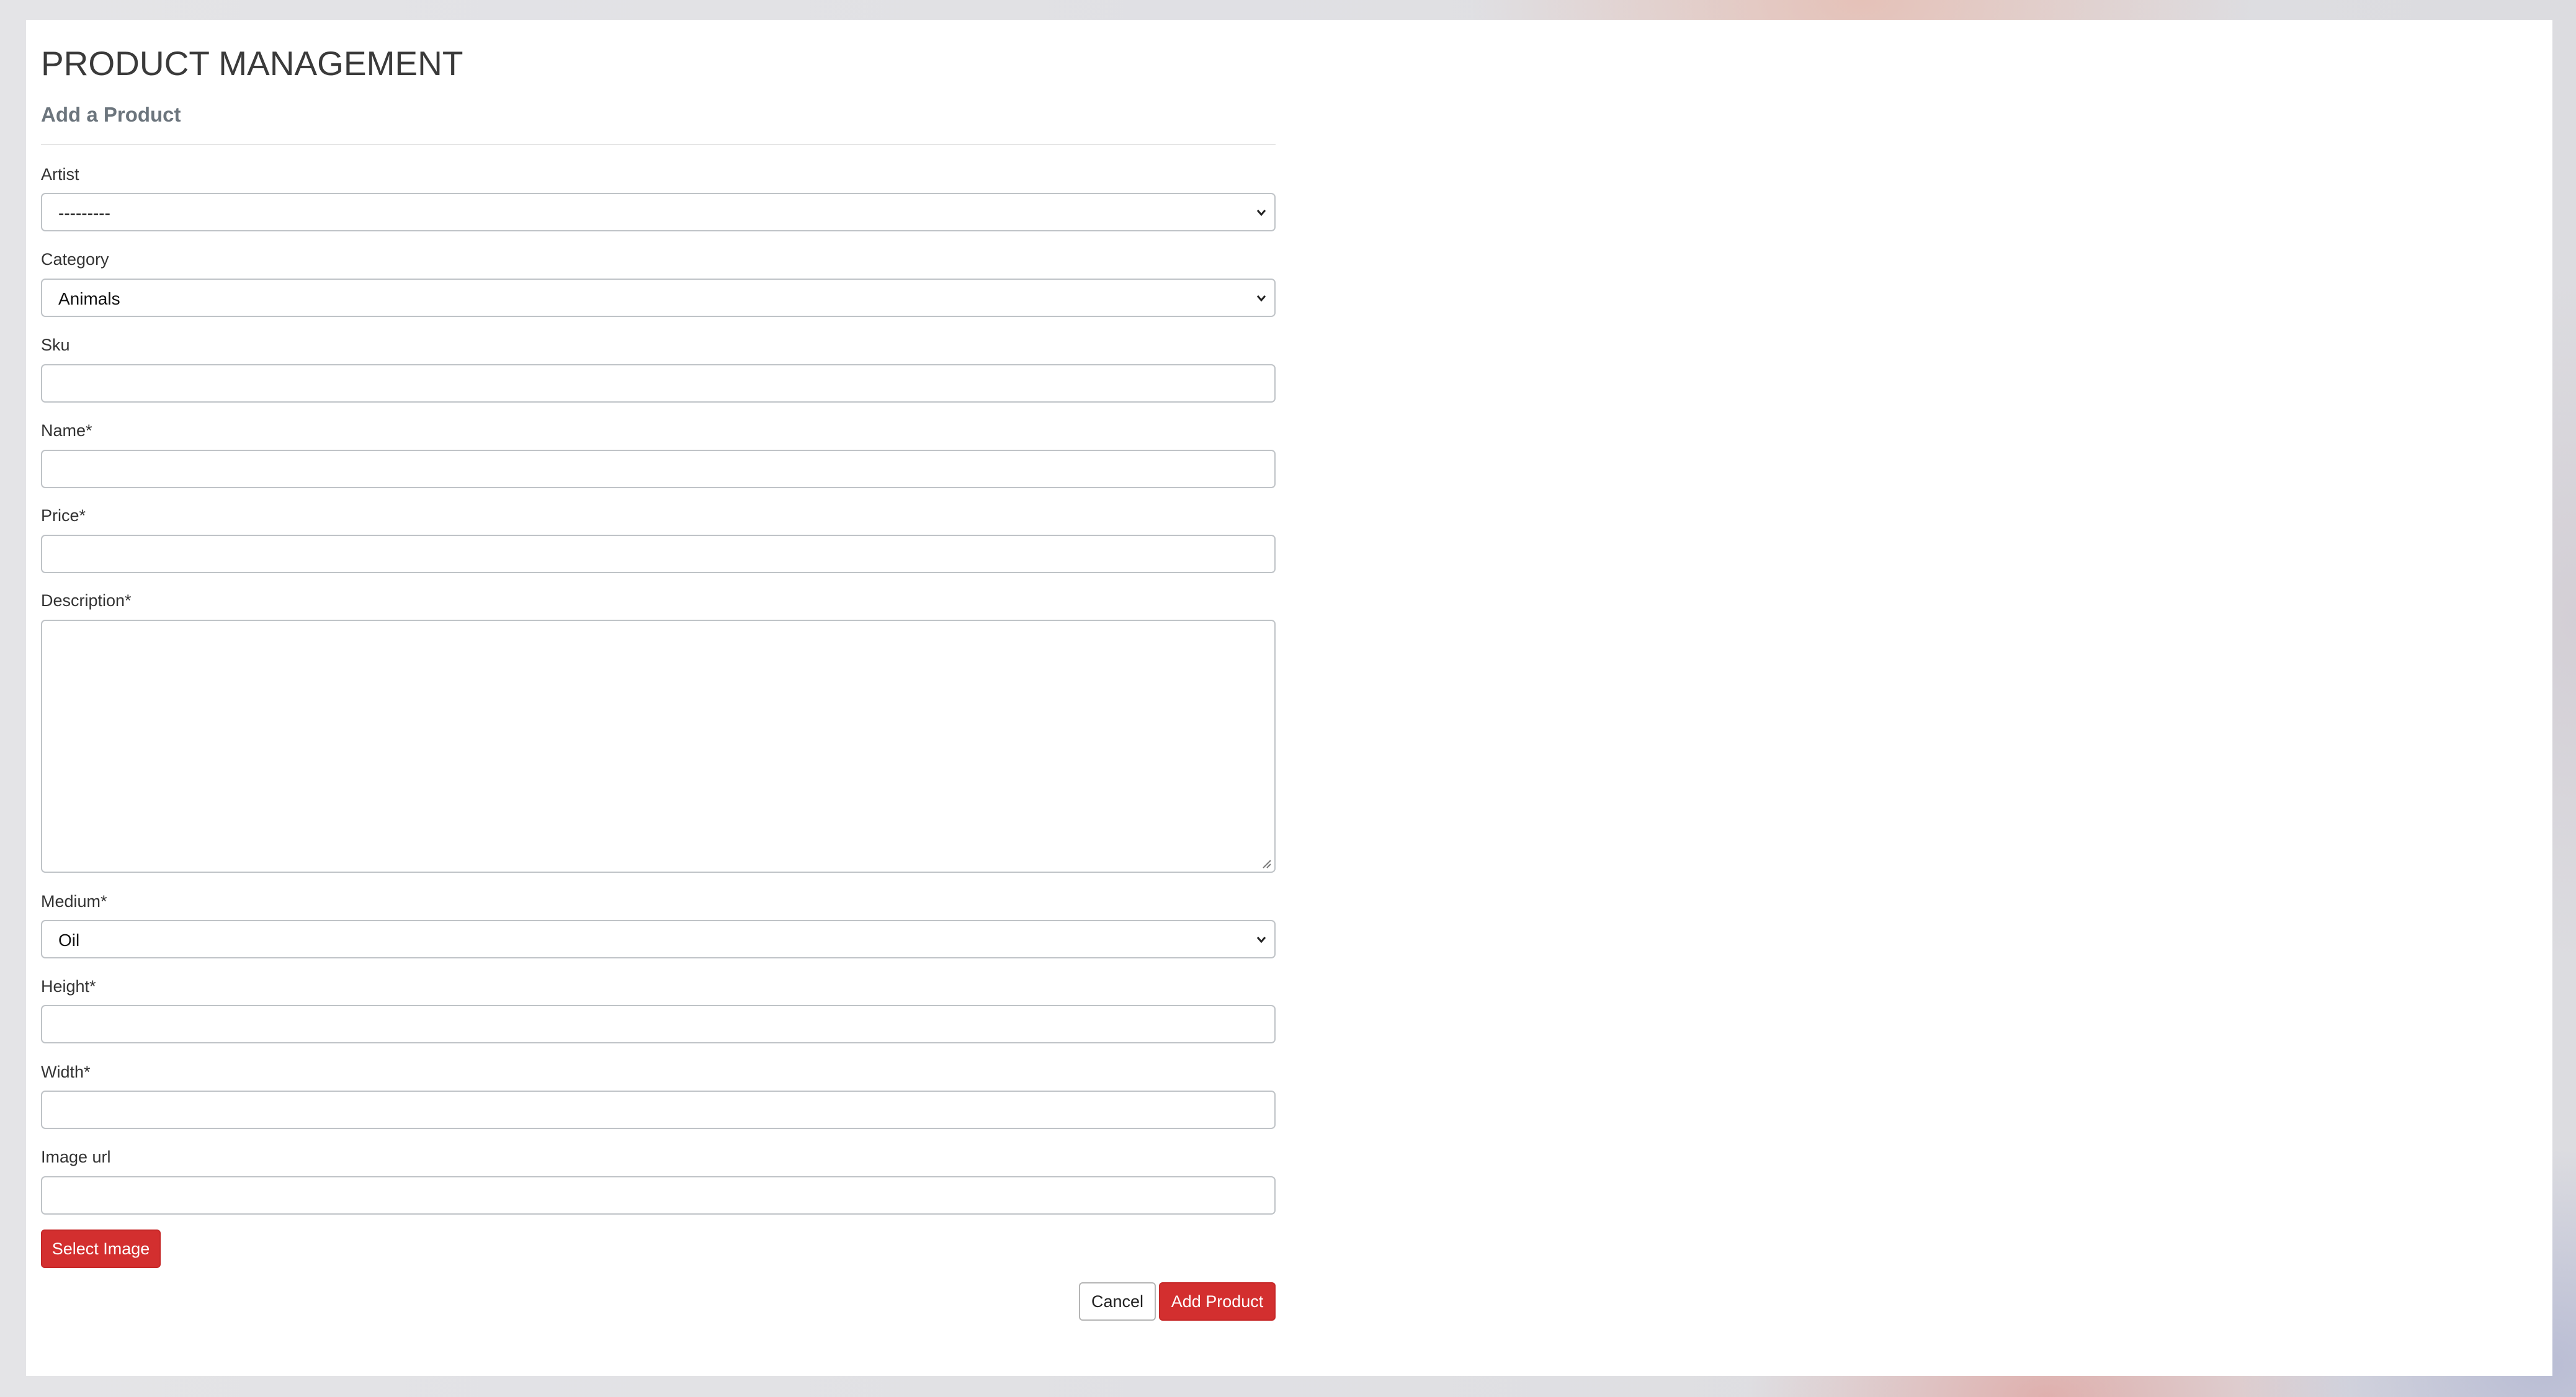  What do you see at coordinates (658, 1024) in the screenshot?
I see `height-input` at bounding box center [658, 1024].